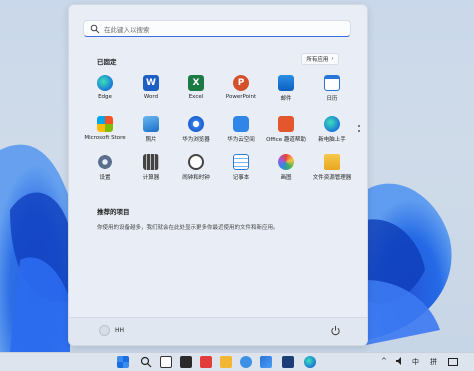  What do you see at coordinates (266, 362) in the screenshot?
I see `store-taskbar-icon` at bounding box center [266, 362].